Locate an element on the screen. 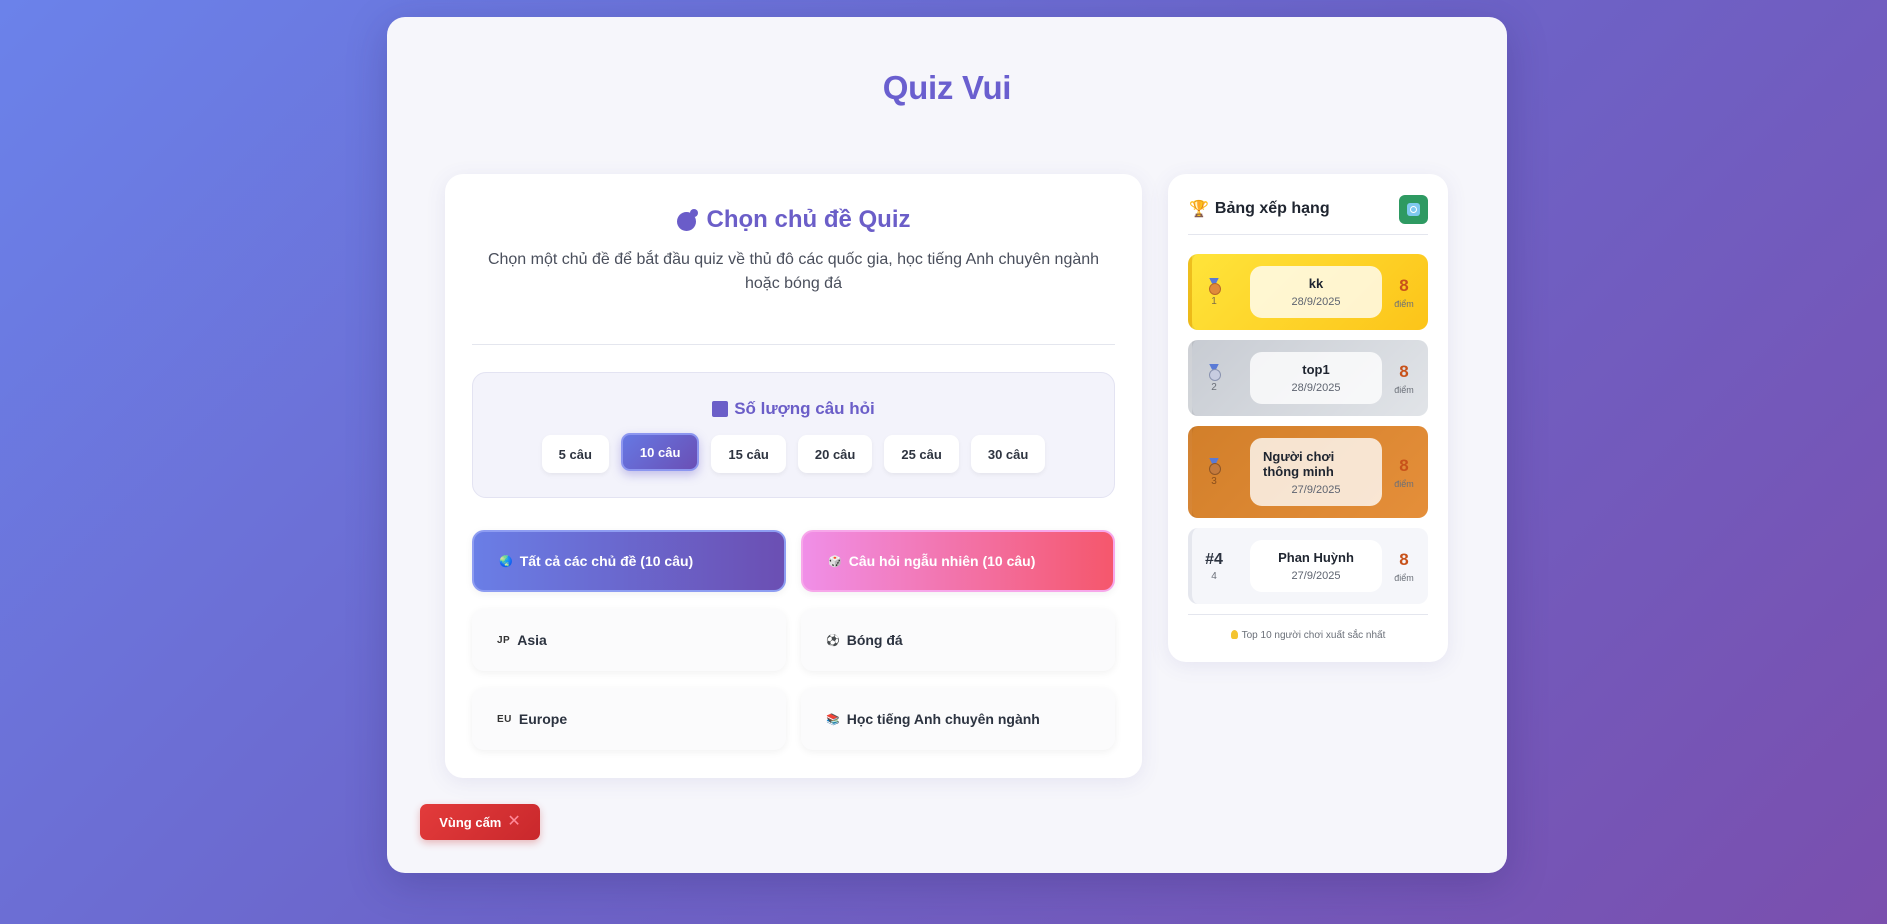 The height and width of the screenshot is (924, 1887). topic-english-button: 📚 Học tiếng Anh chuyên ngành is located at coordinates (958, 719).